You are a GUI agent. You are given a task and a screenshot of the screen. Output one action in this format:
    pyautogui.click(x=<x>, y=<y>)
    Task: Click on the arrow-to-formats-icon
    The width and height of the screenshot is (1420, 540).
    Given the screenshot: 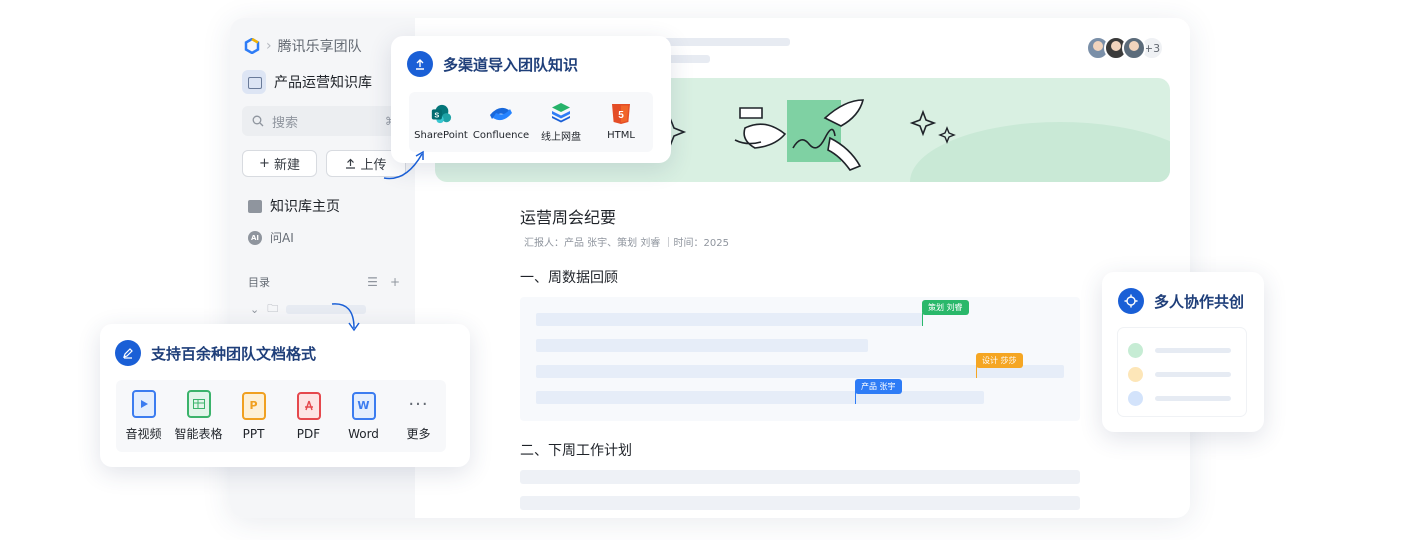 What is the action you would take?
    pyautogui.click(x=345, y=317)
    